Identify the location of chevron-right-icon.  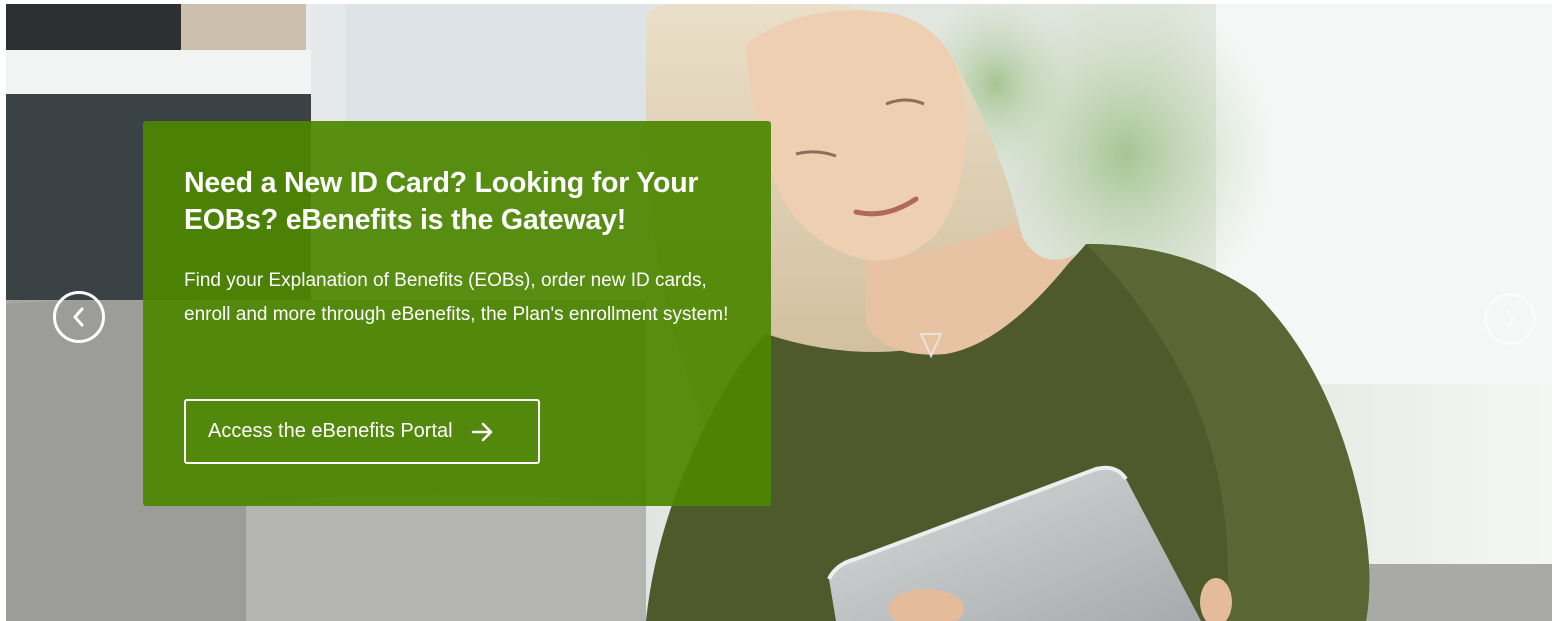
(1510, 319).